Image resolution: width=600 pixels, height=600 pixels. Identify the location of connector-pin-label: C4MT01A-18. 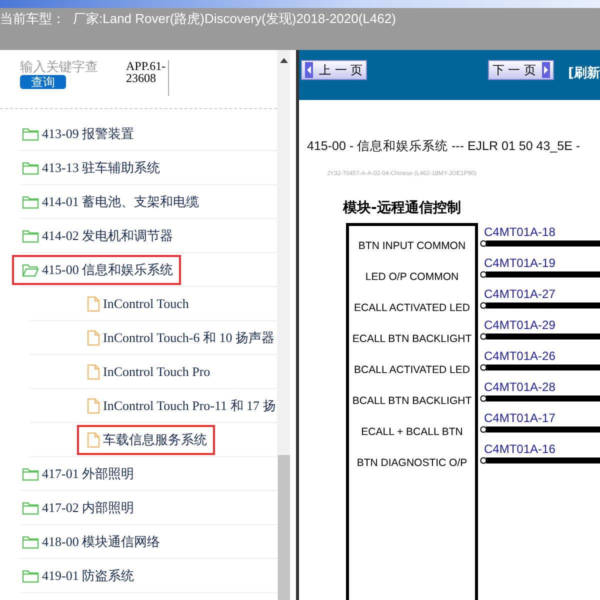
(519, 232).